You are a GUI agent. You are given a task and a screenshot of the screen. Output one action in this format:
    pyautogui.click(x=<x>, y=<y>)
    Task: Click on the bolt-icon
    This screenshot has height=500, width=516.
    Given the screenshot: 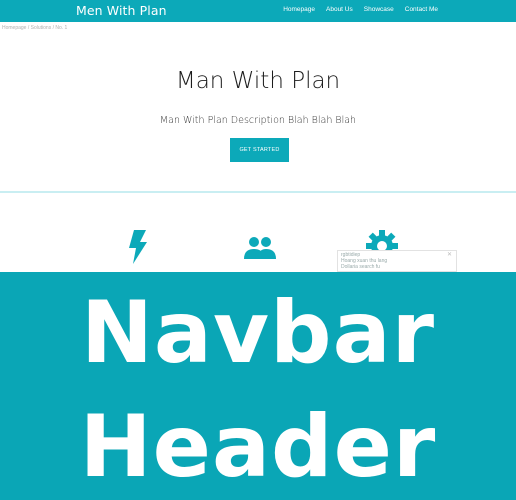 What is the action you would take?
    pyautogui.click(x=138, y=247)
    